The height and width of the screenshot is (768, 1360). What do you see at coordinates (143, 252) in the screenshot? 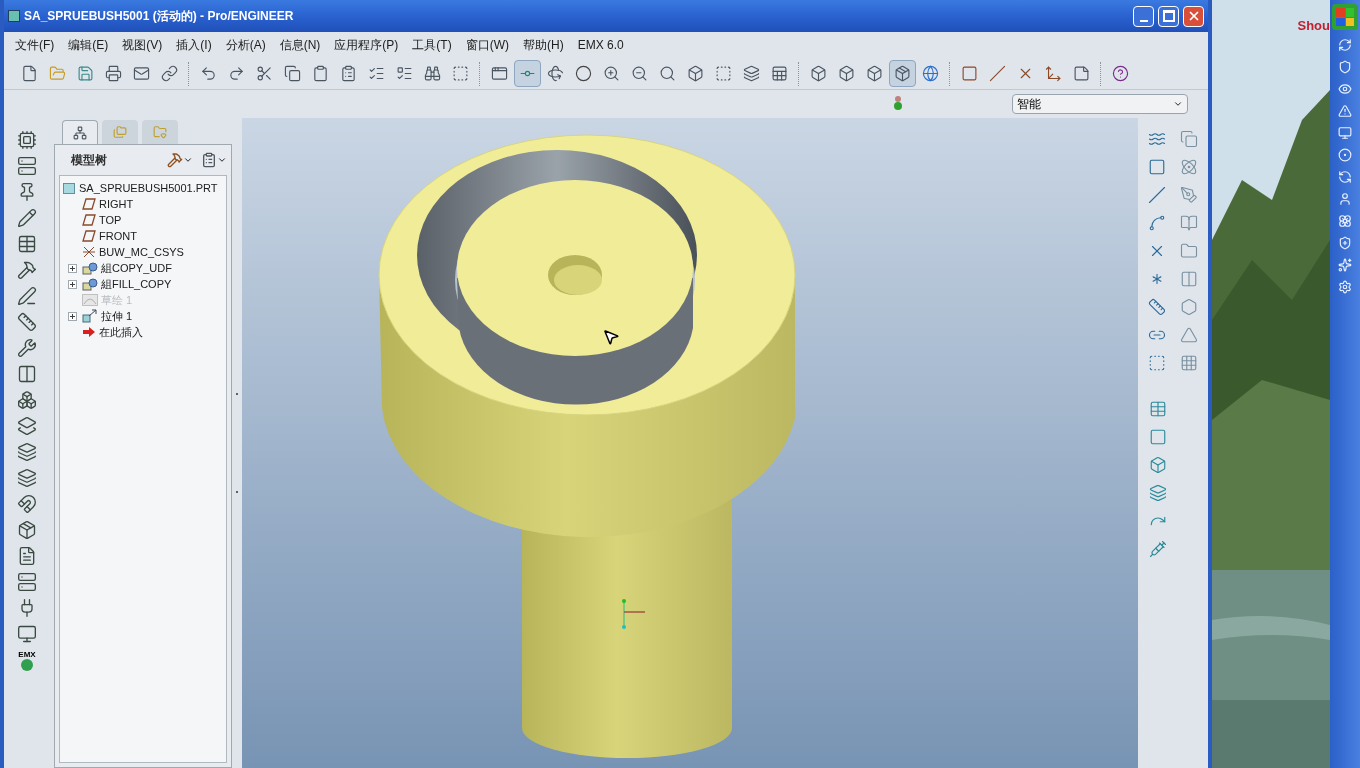
I see `tree-item: BUW_MC_CSYS` at bounding box center [143, 252].